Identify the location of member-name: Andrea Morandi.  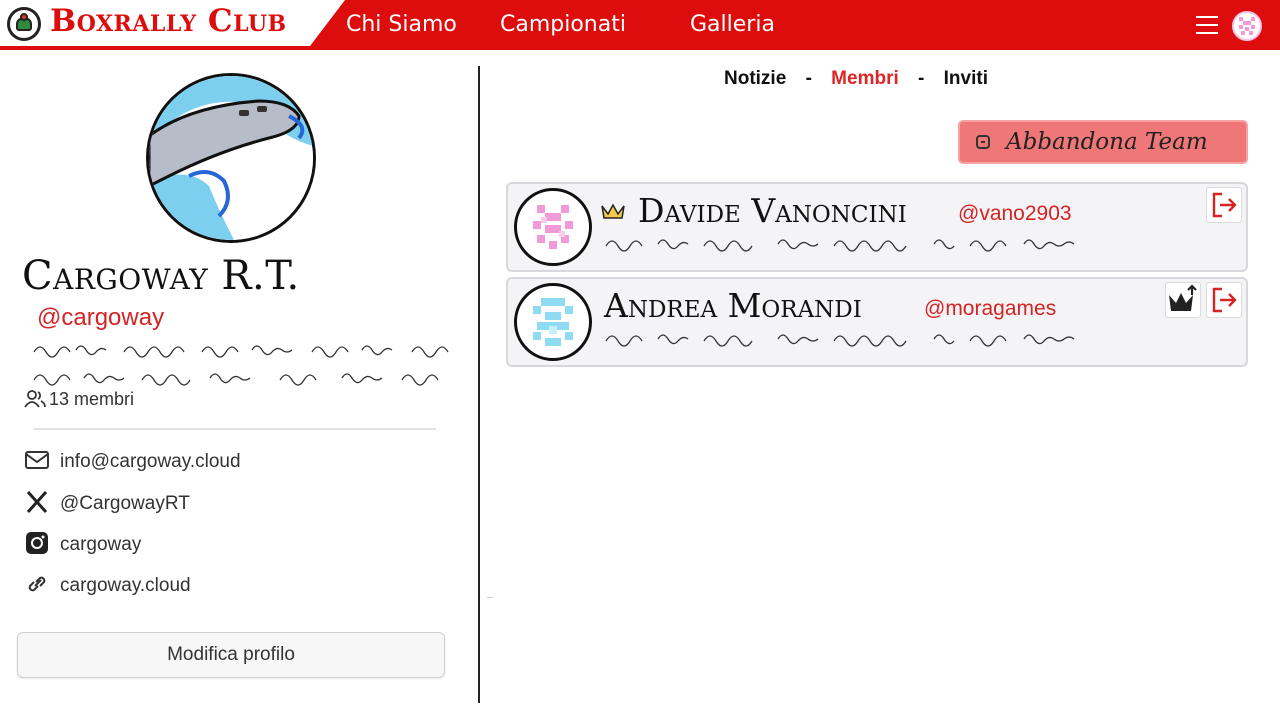
(733, 305).